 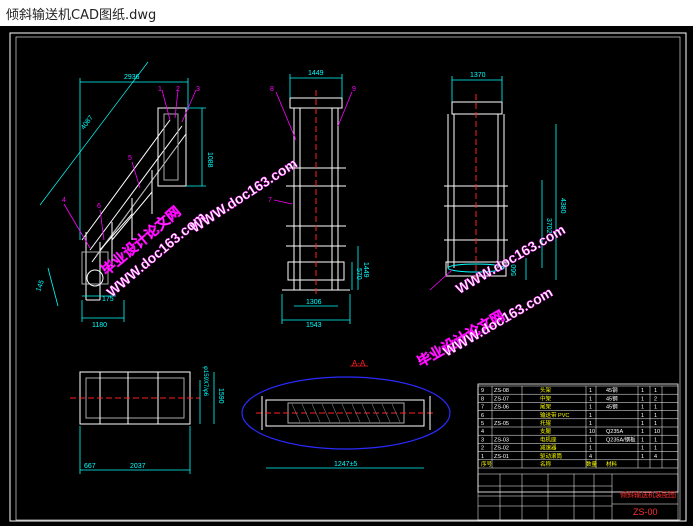 I want to click on title-block-name: 倾斜输送机装配图, so click(x=648, y=494).